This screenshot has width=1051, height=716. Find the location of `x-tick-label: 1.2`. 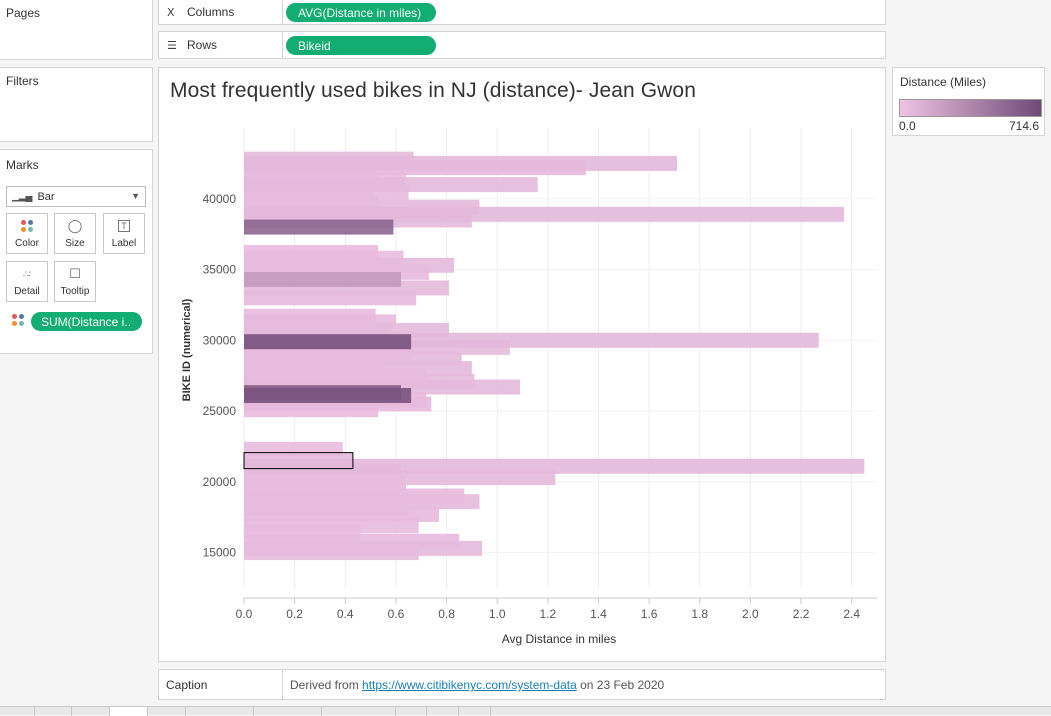

x-tick-label: 1.2 is located at coordinates (547, 614).